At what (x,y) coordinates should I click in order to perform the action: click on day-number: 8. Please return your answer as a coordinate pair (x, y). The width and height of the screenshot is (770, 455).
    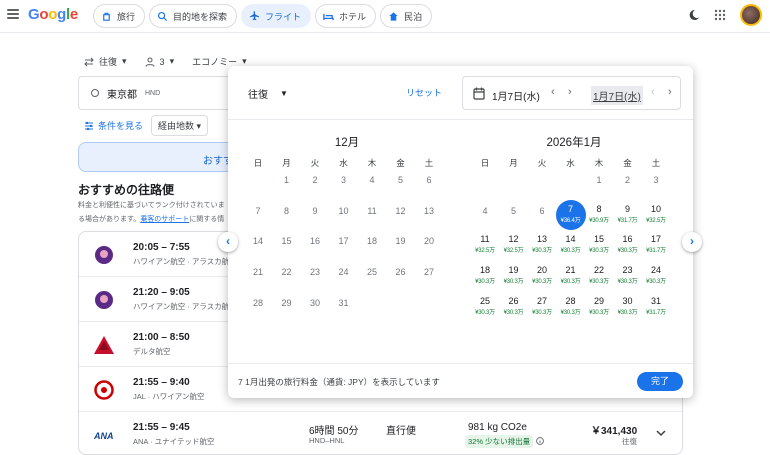
    Looking at the image, I should click on (599, 208).